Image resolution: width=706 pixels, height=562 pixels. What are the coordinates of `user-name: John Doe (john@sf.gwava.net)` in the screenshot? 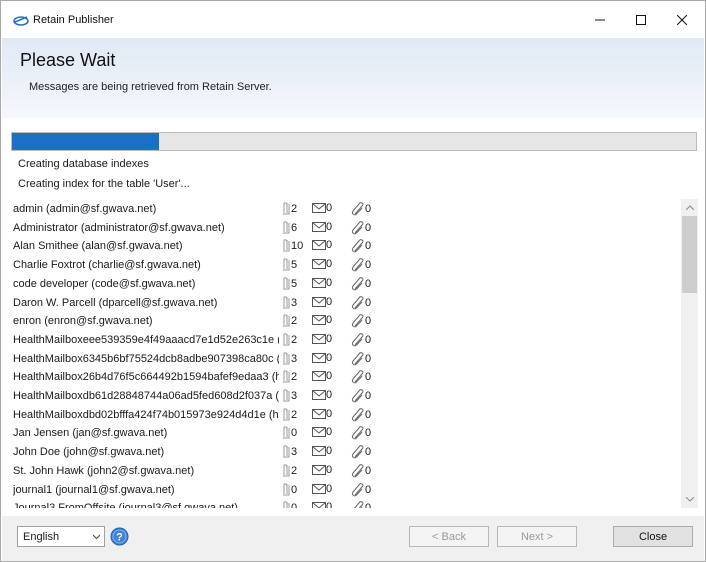 It's located at (89, 452).